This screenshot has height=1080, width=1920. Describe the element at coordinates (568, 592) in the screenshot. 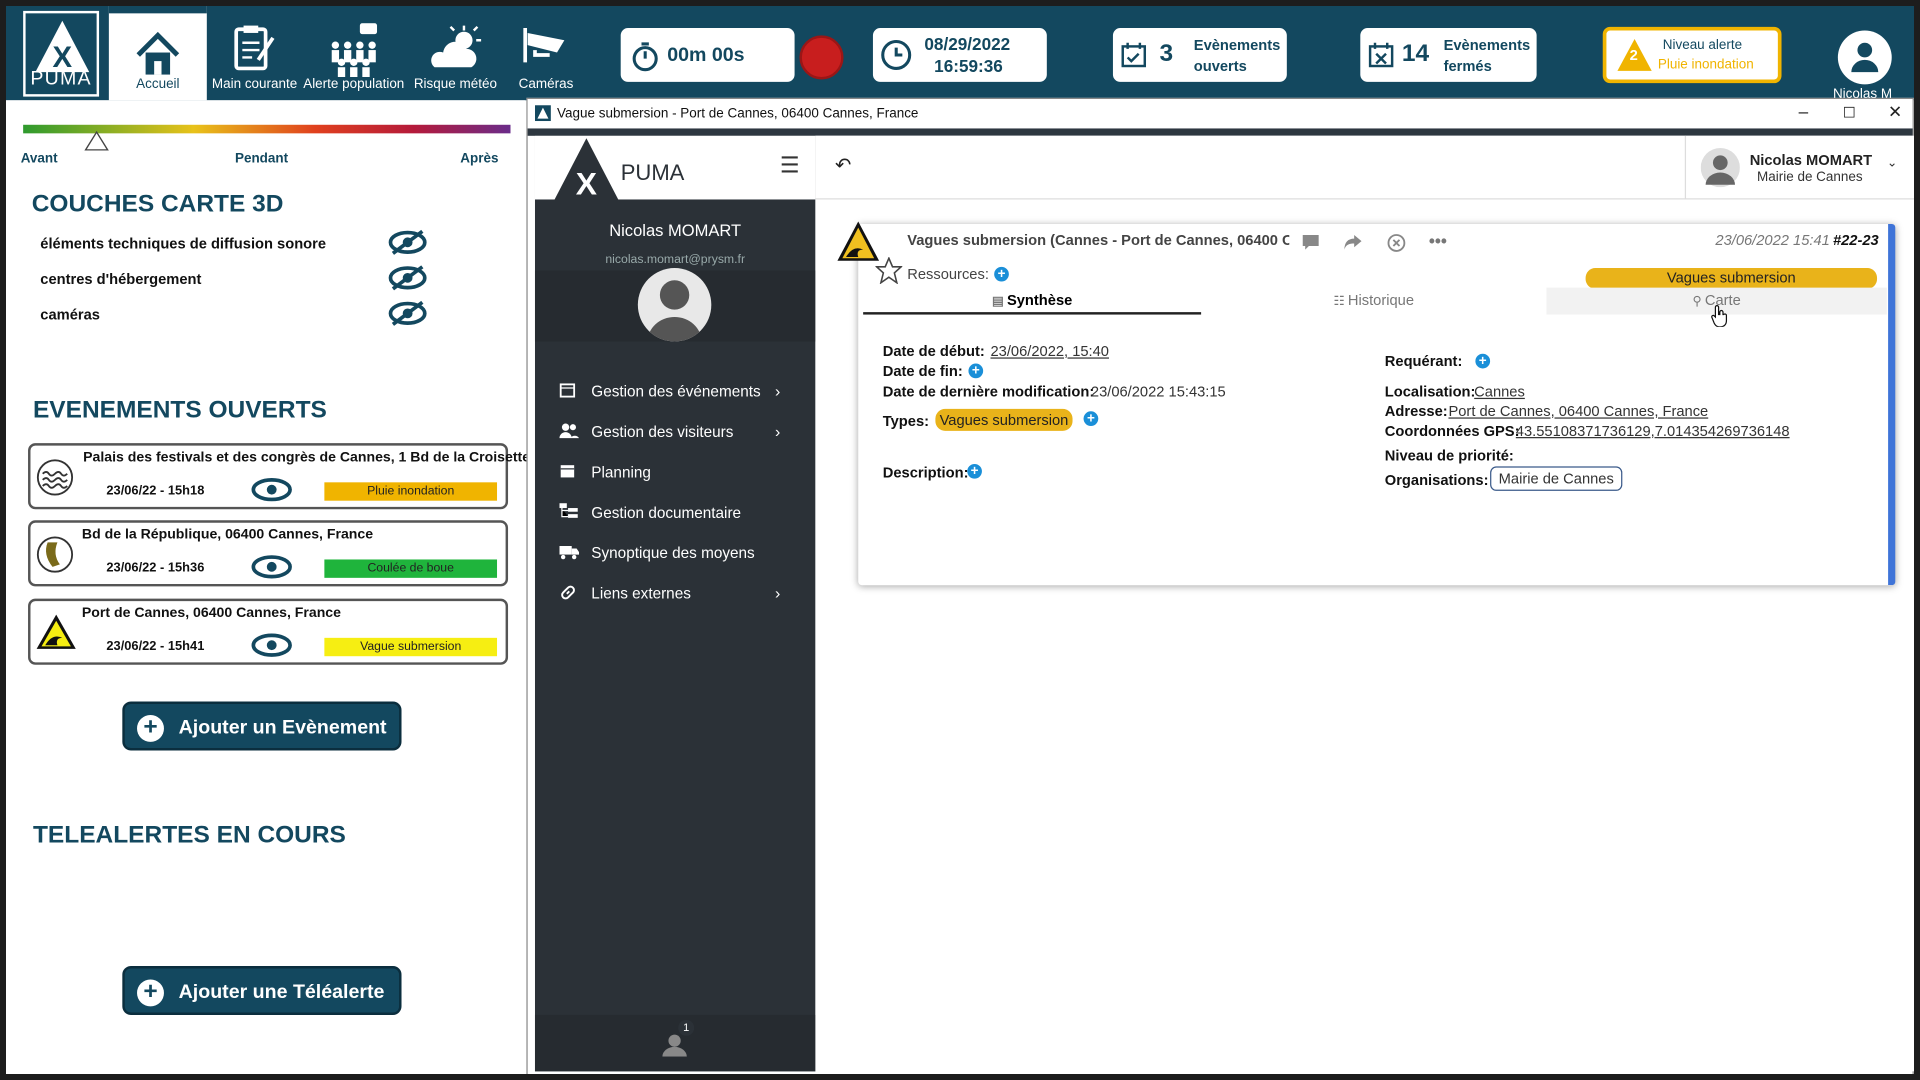

I see `link-icon` at that location.